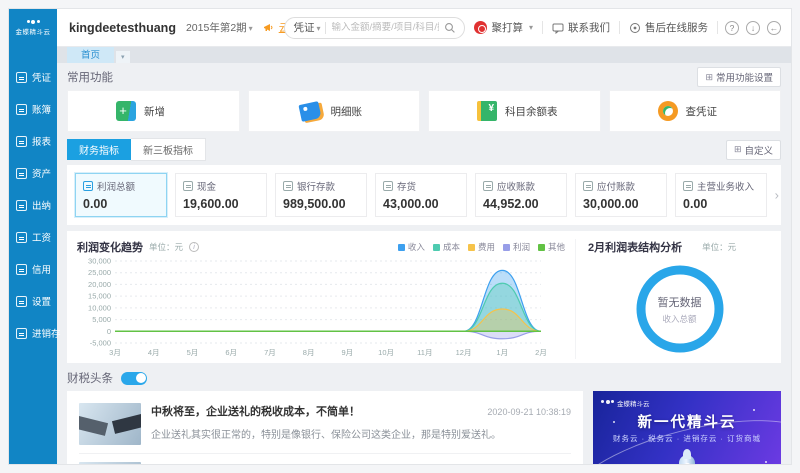 This screenshot has height=473, width=800. Describe the element at coordinates (21, 173) in the screenshot. I see `asset-icon` at that location.